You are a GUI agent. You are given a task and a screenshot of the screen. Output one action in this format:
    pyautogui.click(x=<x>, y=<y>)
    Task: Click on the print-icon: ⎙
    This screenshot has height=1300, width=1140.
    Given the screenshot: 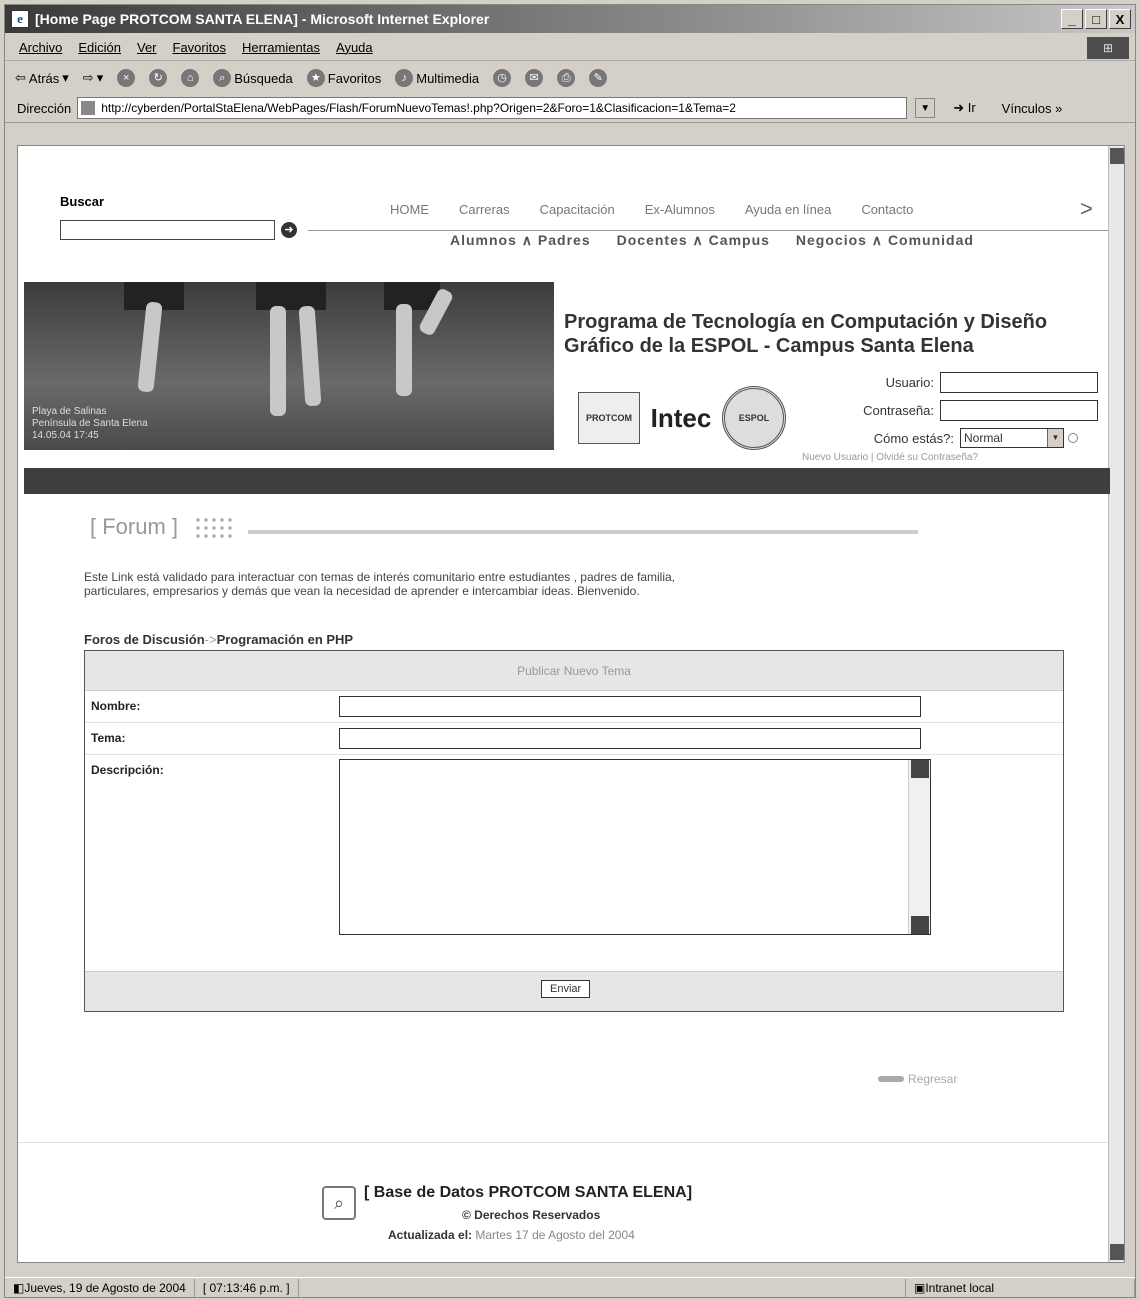 What is the action you would take?
    pyautogui.click(x=566, y=78)
    